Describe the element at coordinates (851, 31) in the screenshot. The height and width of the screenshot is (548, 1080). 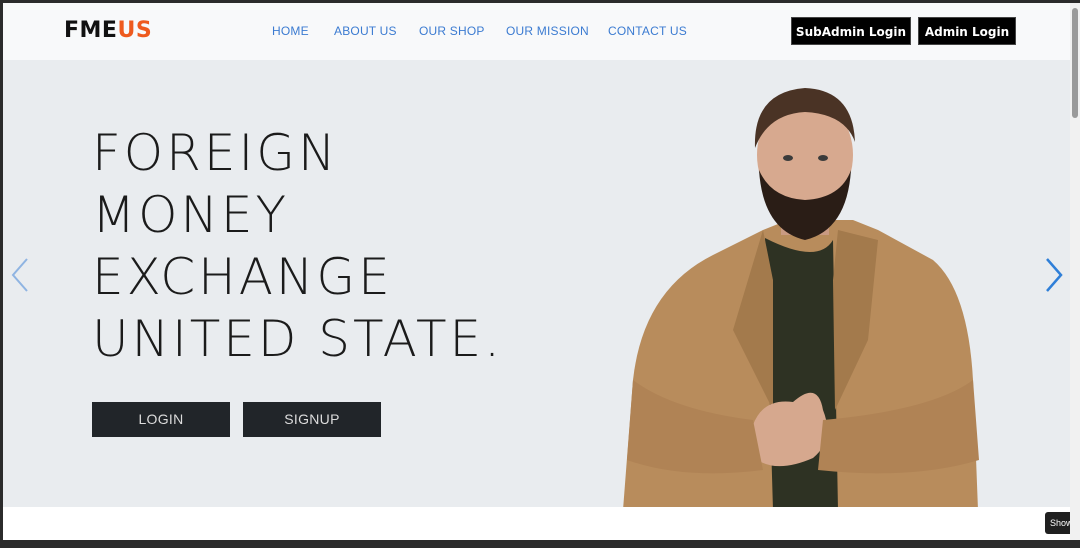
I see `subadmin-login-button: SubAdmin Login` at that location.